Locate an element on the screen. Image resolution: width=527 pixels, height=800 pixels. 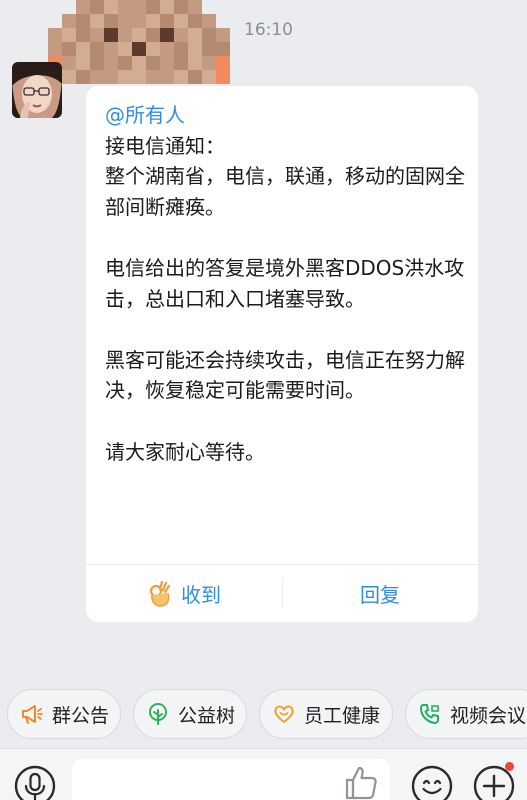
emoji-icon is located at coordinates (432, 782).